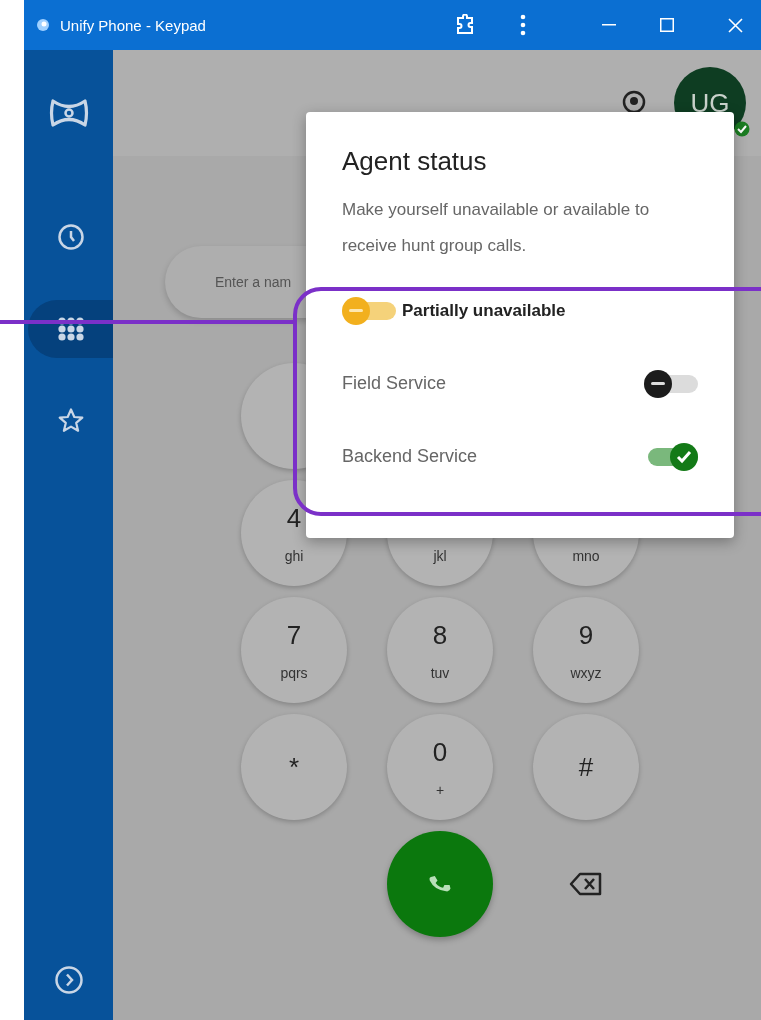 The width and height of the screenshot is (761, 1020). I want to click on window-title: Unify Phone - Keypad, so click(133, 25).